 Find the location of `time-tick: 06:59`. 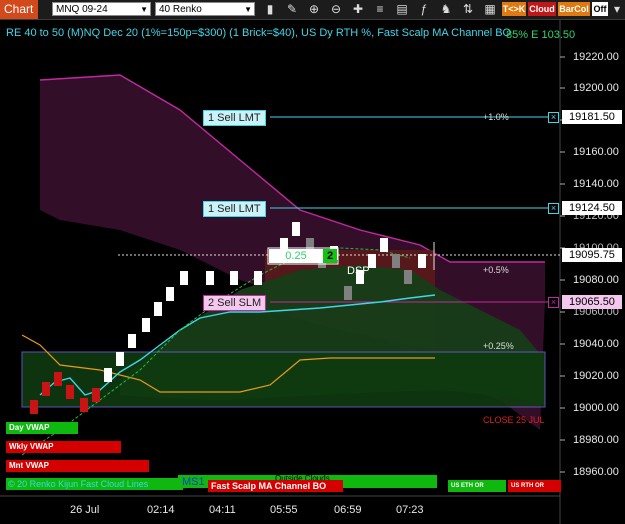

time-tick: 06:59 is located at coordinates (348, 510).